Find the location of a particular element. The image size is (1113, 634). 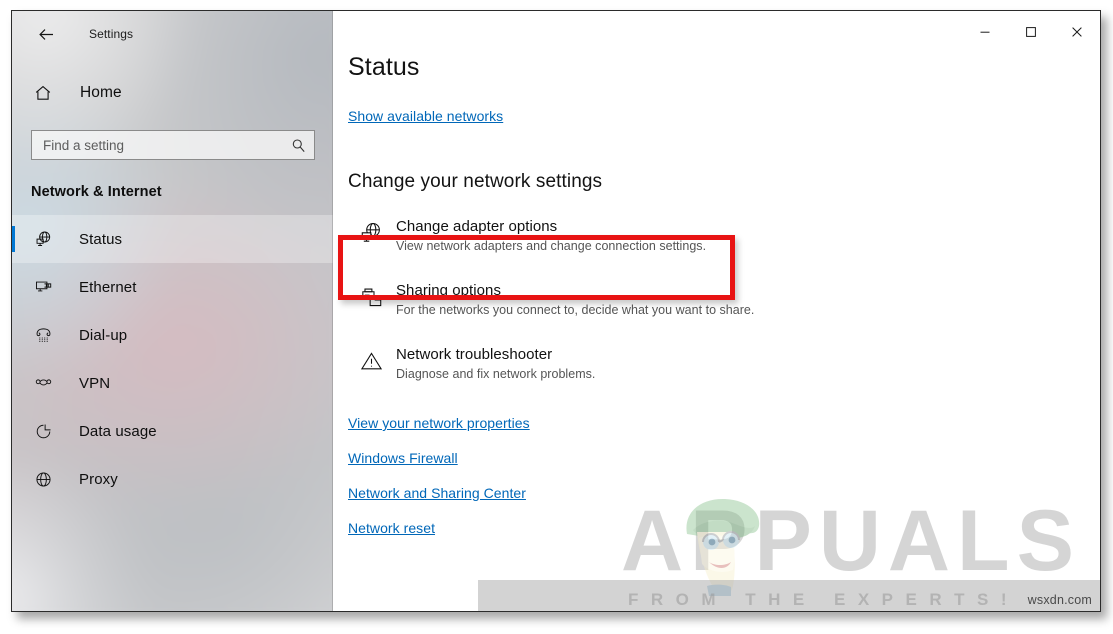

dialup-phone-icon is located at coordinates (46, 335).